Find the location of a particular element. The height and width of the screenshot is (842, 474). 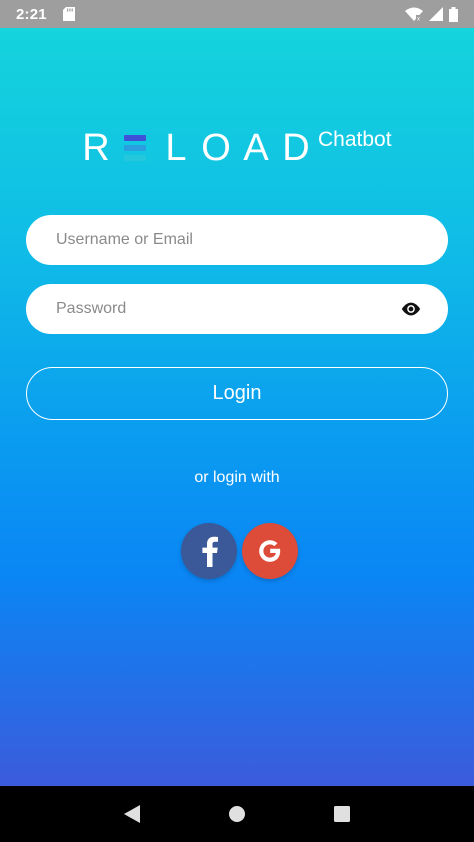

sd-card-icon is located at coordinates (68, 14).